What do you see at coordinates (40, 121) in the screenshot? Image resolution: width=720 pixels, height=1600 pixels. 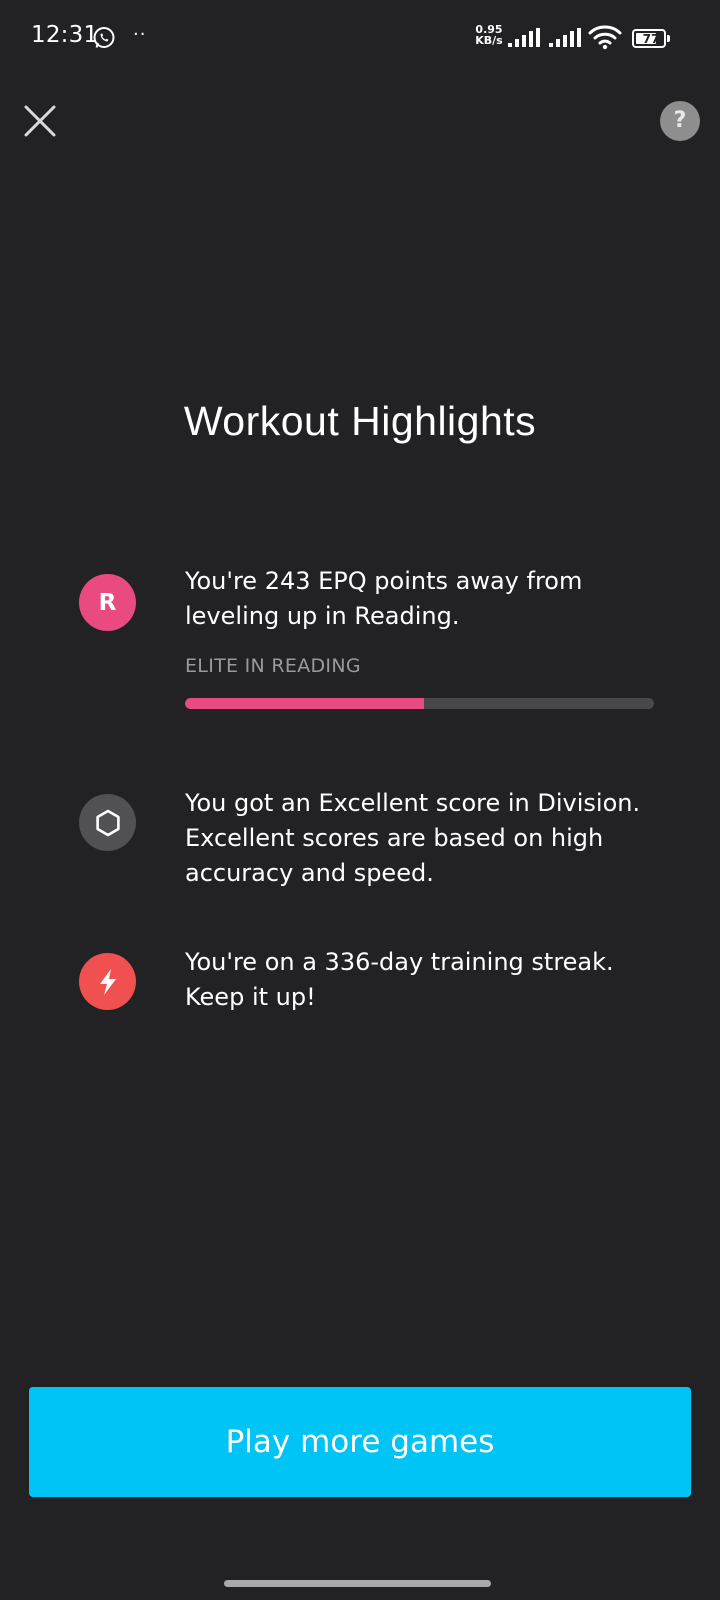 I see `close-icon` at bounding box center [40, 121].